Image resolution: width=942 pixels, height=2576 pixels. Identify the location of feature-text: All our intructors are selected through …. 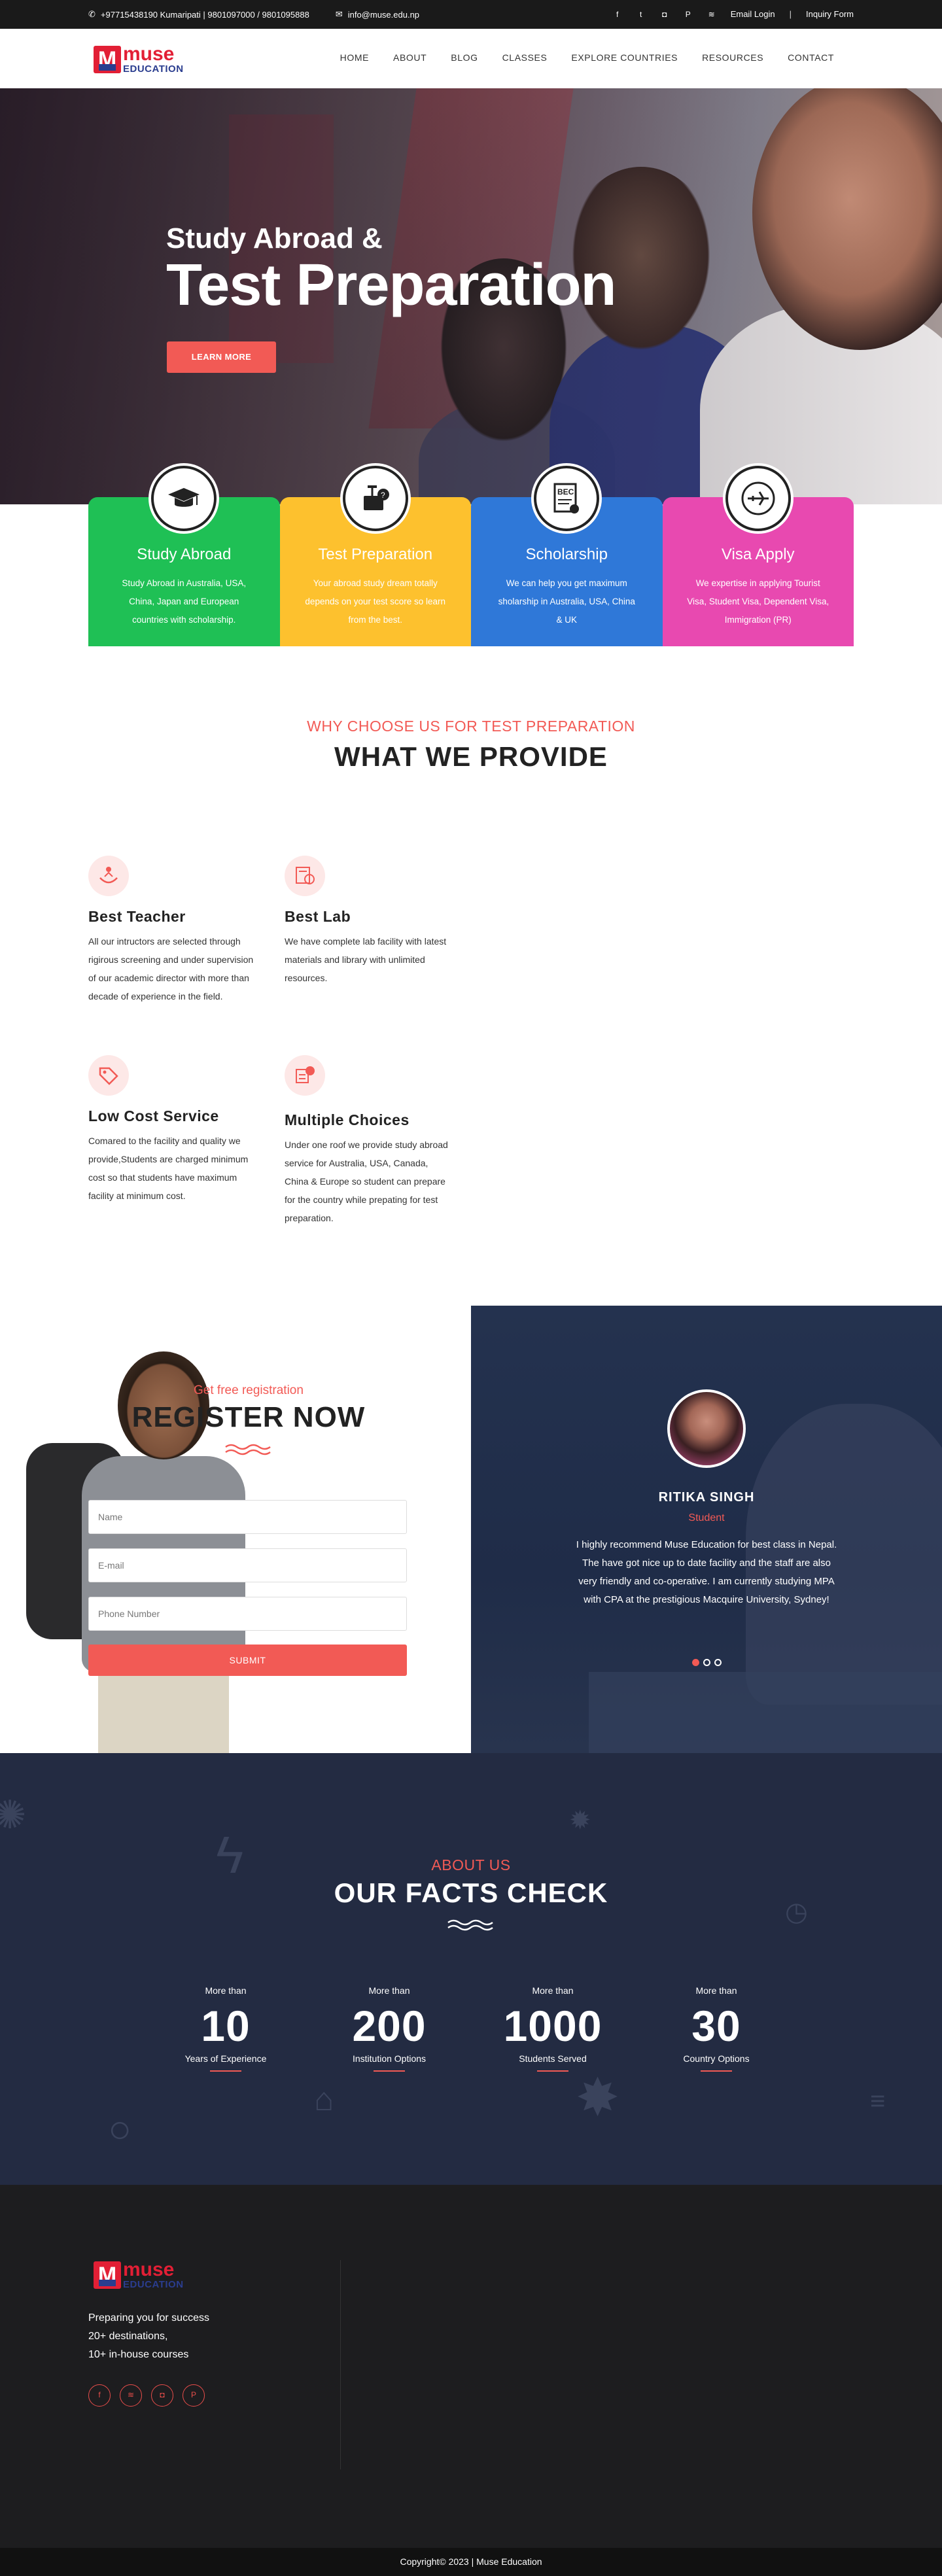
(171, 969).